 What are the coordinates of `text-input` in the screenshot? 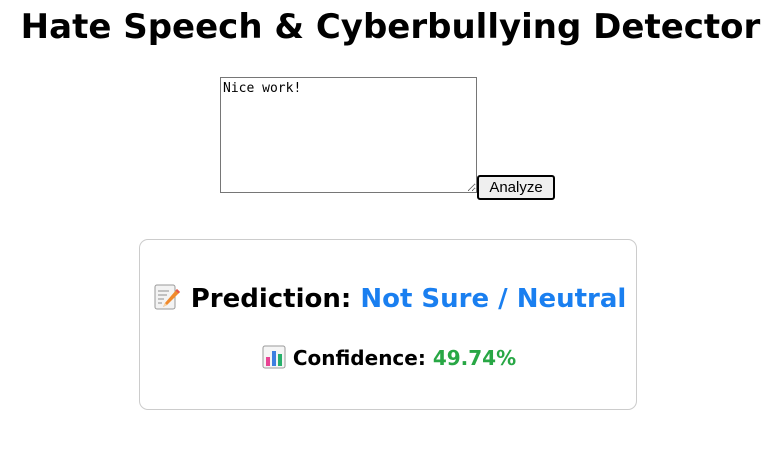 It's located at (348, 135).